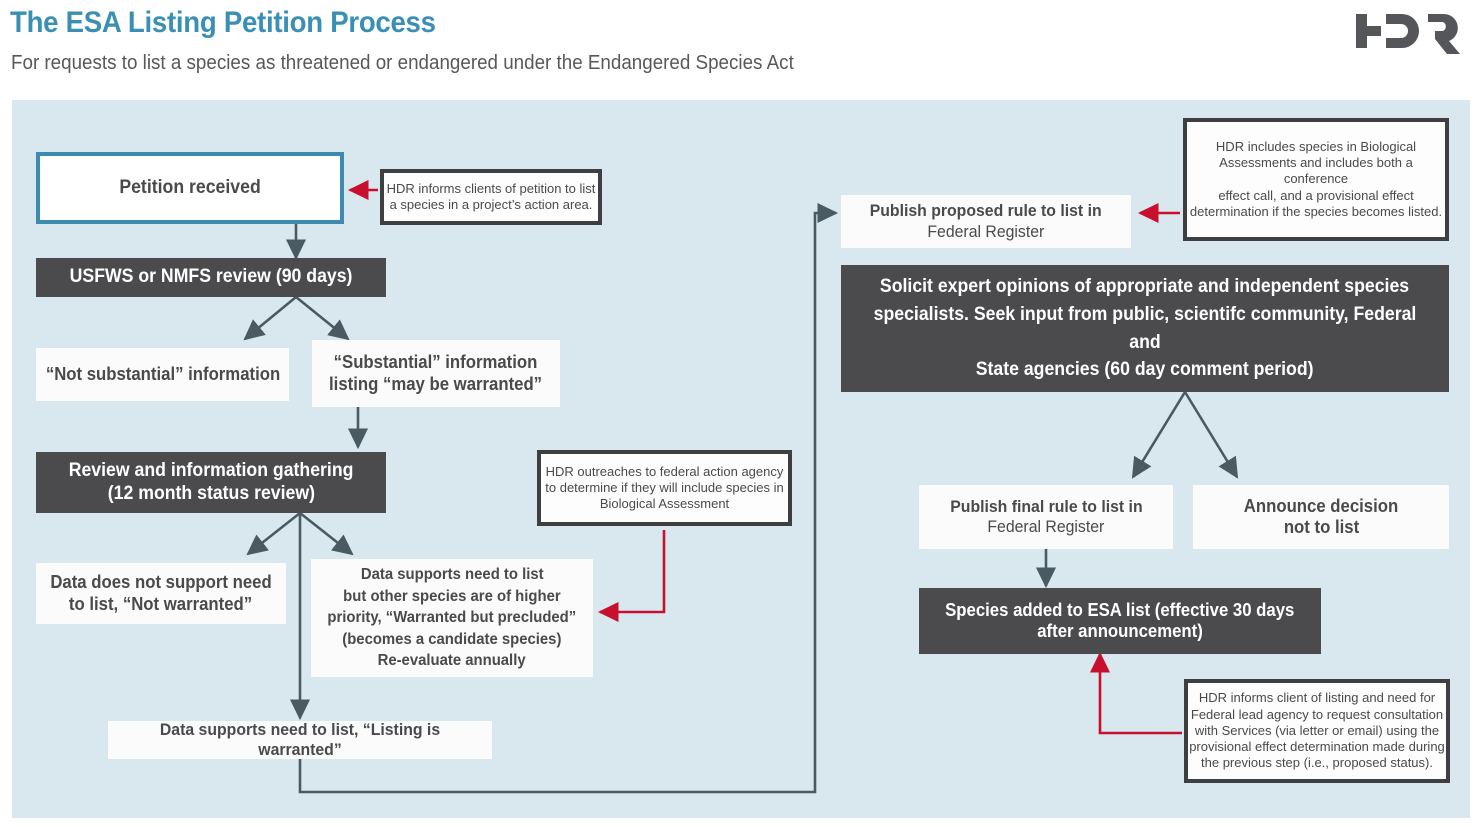  What do you see at coordinates (1316, 195) in the screenshot?
I see `callout-ba-note-line3: effect call, and a provisional effect` at bounding box center [1316, 195].